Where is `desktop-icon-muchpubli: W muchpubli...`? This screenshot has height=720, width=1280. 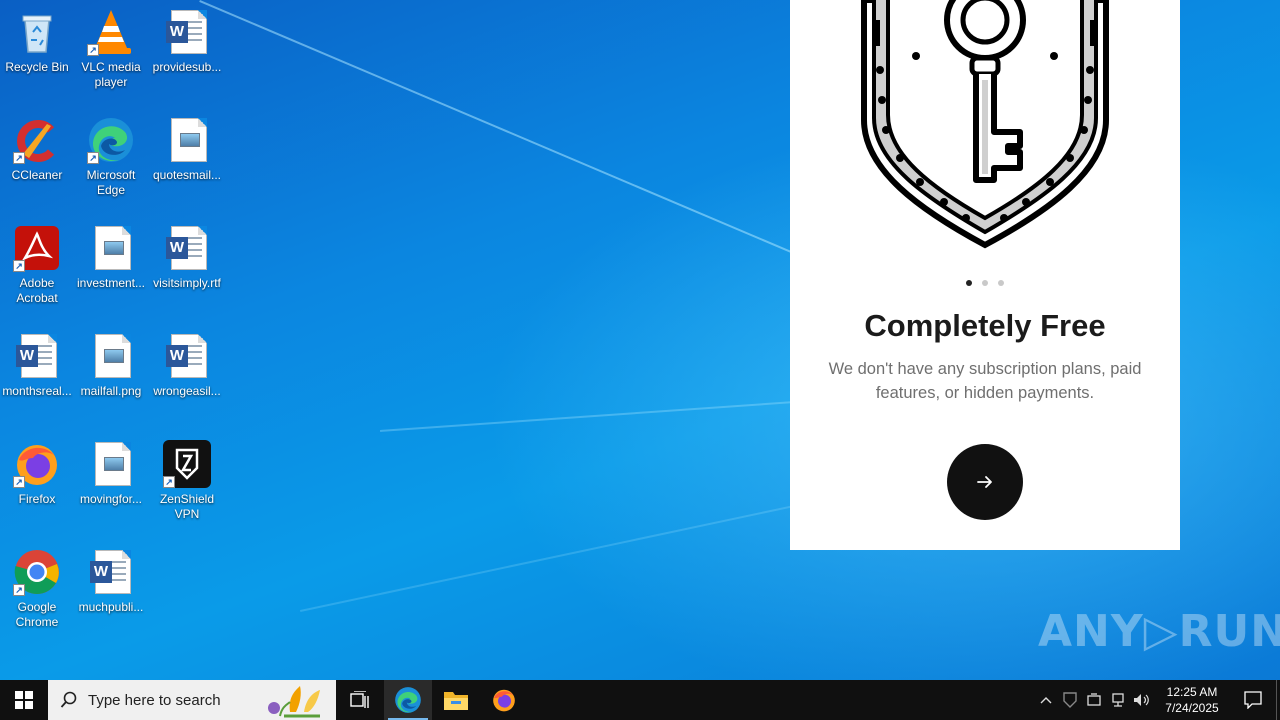 desktop-icon-muchpubli: W muchpubli... is located at coordinates (111, 581).